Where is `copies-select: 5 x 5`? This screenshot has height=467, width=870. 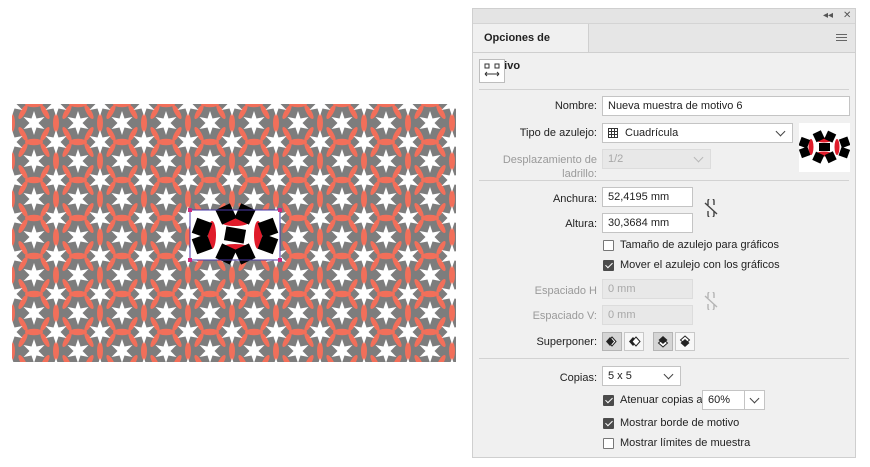 copies-select: 5 x 5 is located at coordinates (641, 376).